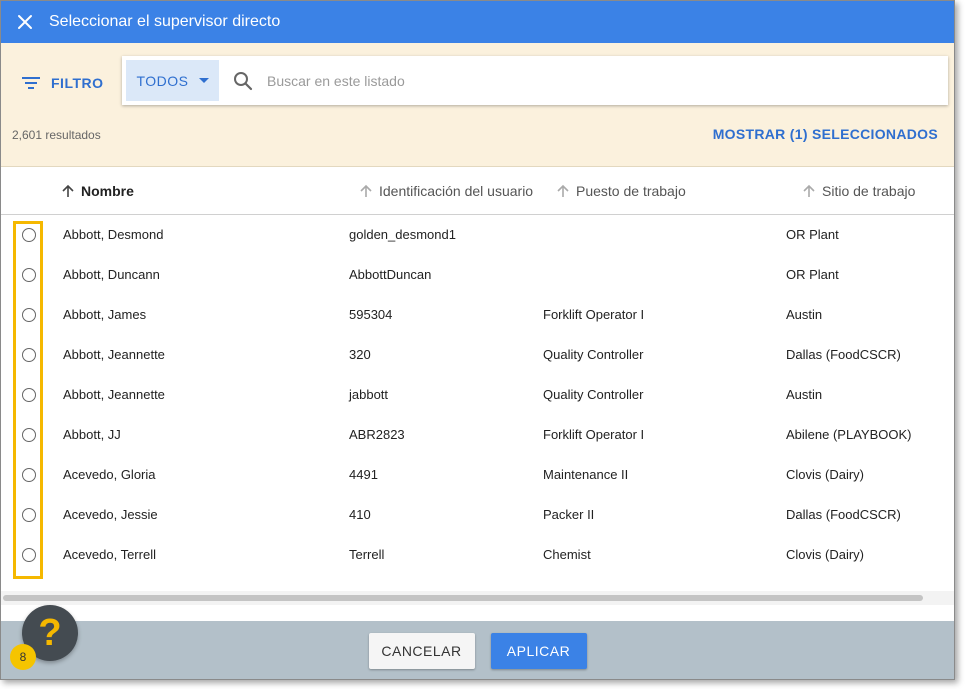  Describe the element at coordinates (203, 80) in the screenshot. I see `caret-down-icon` at that location.